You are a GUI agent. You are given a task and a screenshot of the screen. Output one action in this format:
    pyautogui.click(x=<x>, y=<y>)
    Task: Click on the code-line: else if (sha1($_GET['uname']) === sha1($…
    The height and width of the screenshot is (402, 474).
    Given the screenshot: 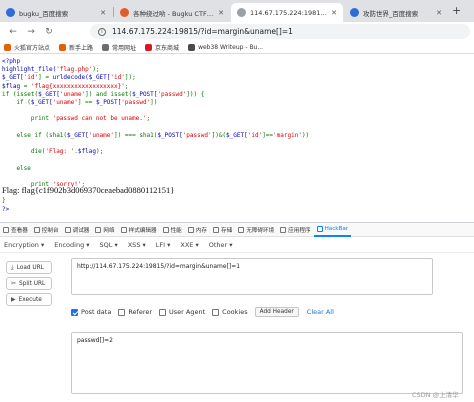 What is the action you would take?
    pyautogui.click(x=155, y=136)
    